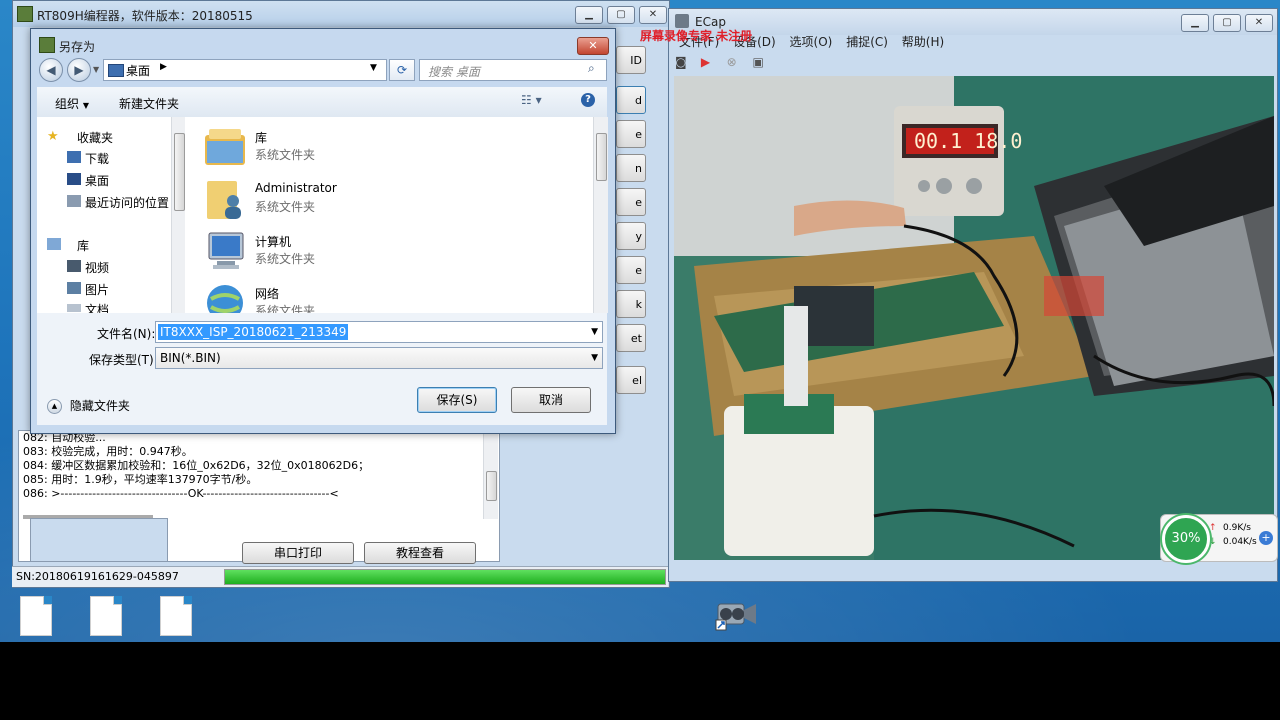 The width and height of the screenshot is (1280, 720). What do you see at coordinates (696, 36) in the screenshot?
I see `recorder-watermark: 屏幕录像专家 未注册` at bounding box center [696, 36].